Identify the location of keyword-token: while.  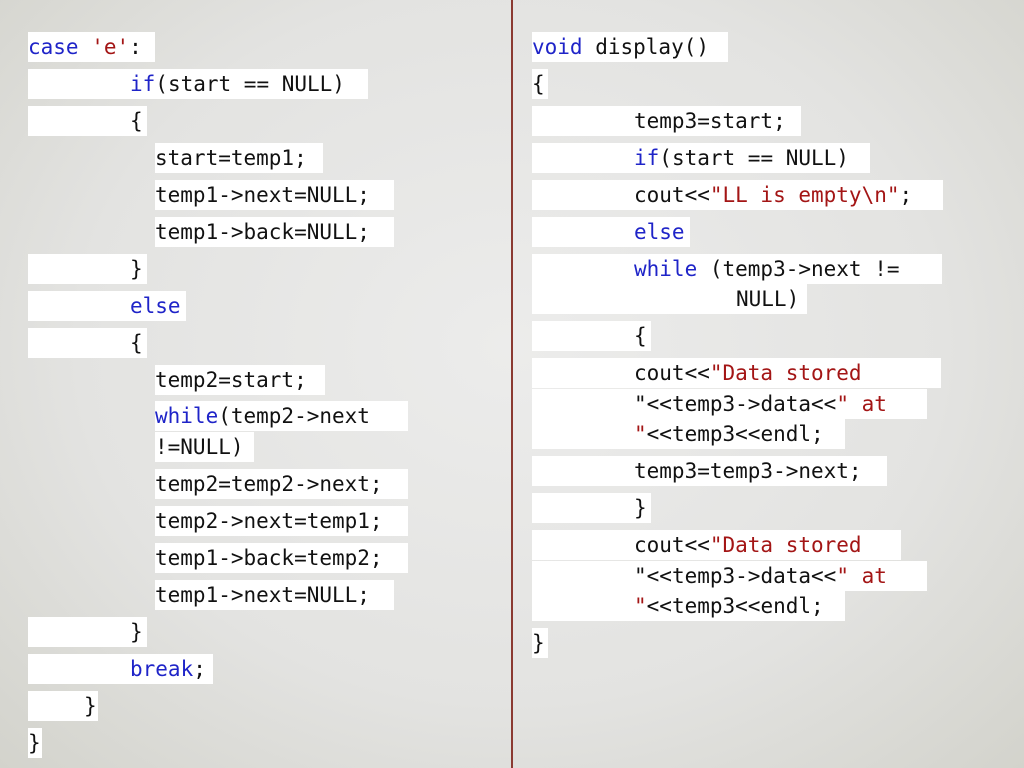
(672, 269).